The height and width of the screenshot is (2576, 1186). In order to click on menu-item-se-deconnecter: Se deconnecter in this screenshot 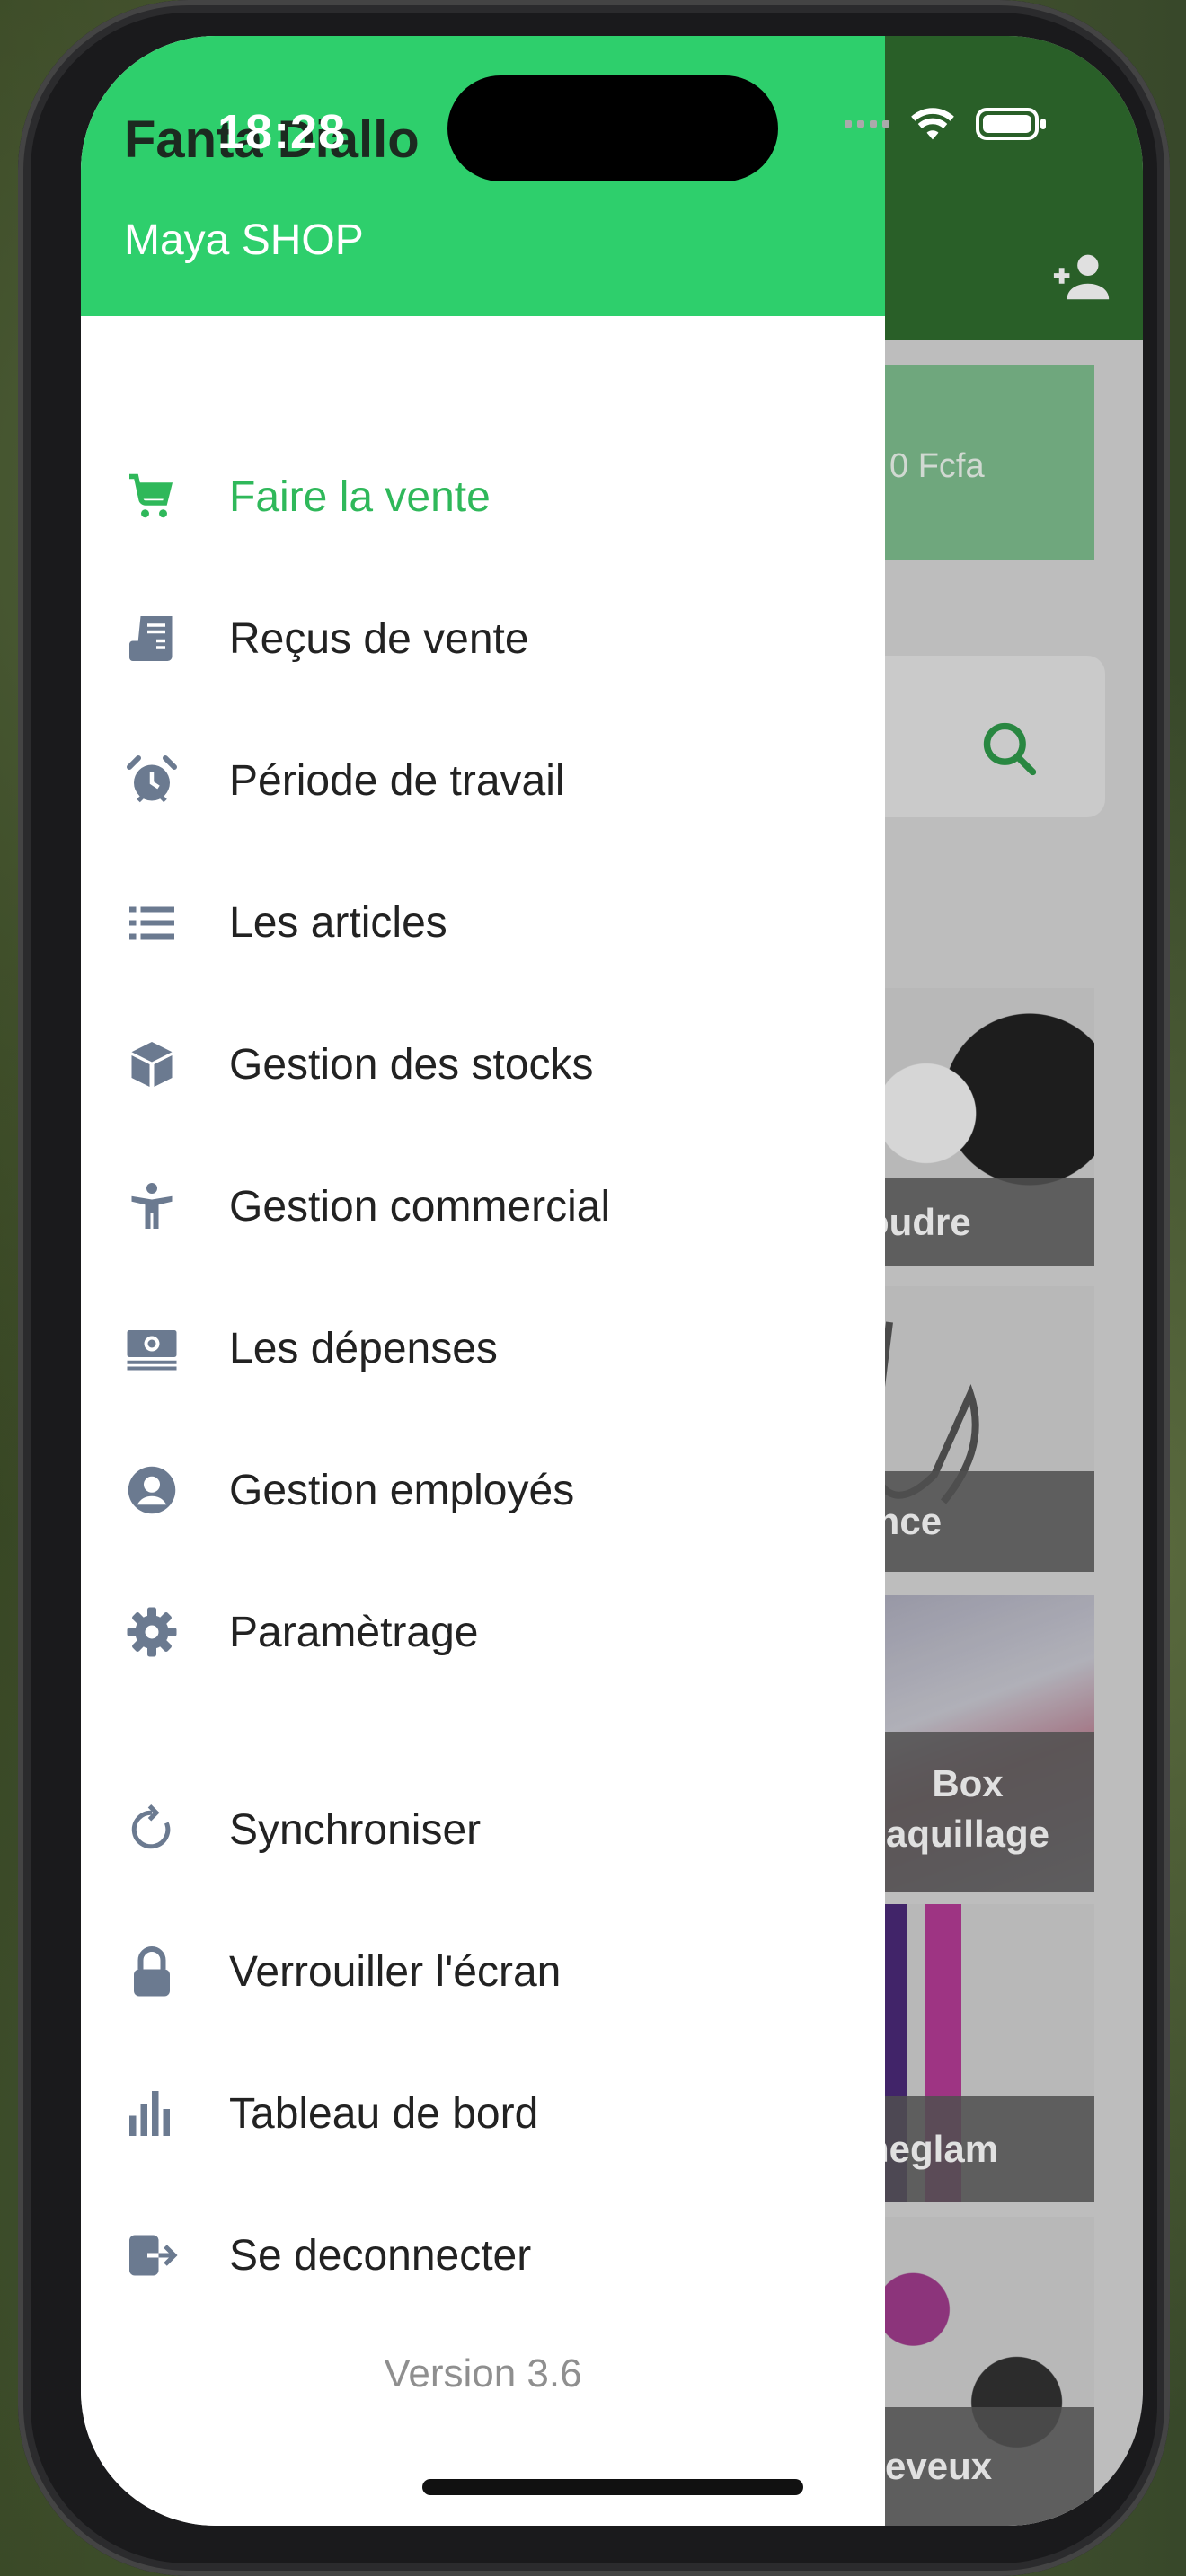, I will do `click(483, 2255)`.